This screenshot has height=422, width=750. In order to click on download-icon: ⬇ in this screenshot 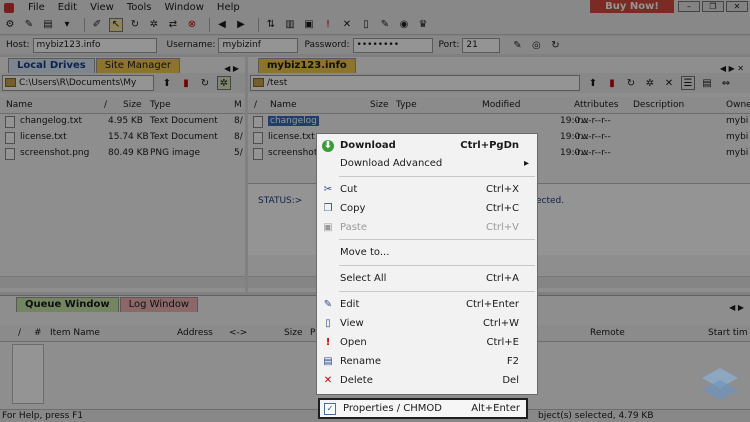, I will do `click(328, 146)`.